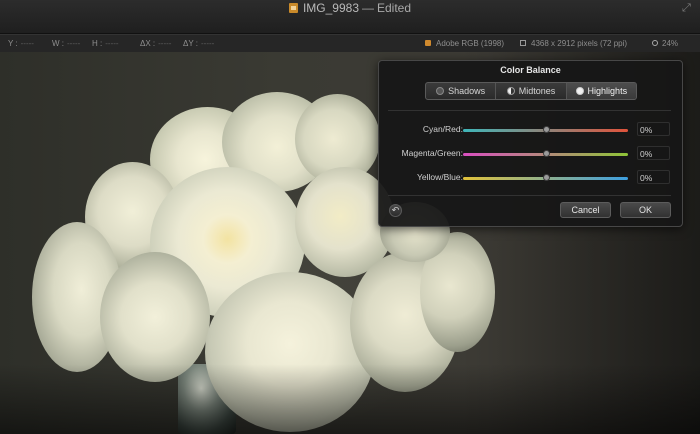  What do you see at coordinates (432, 153) in the screenshot?
I see `magenta-green-label: Magenta/Green:` at bounding box center [432, 153].